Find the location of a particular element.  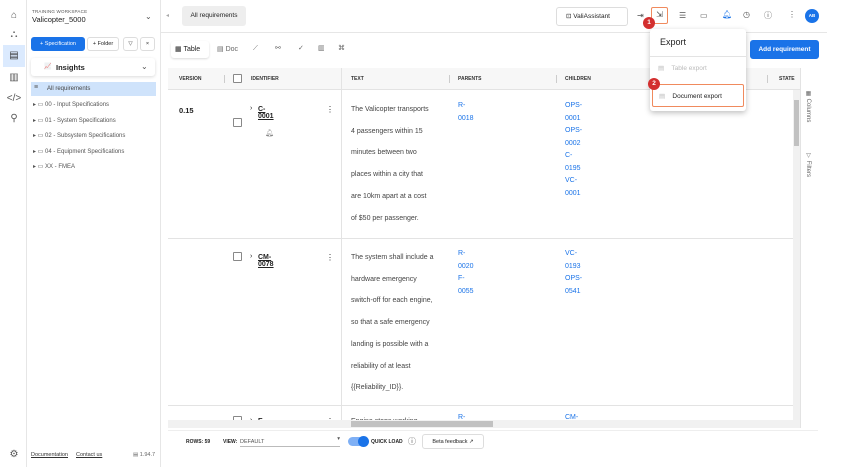

contact-link: Contact us is located at coordinates (89, 455).